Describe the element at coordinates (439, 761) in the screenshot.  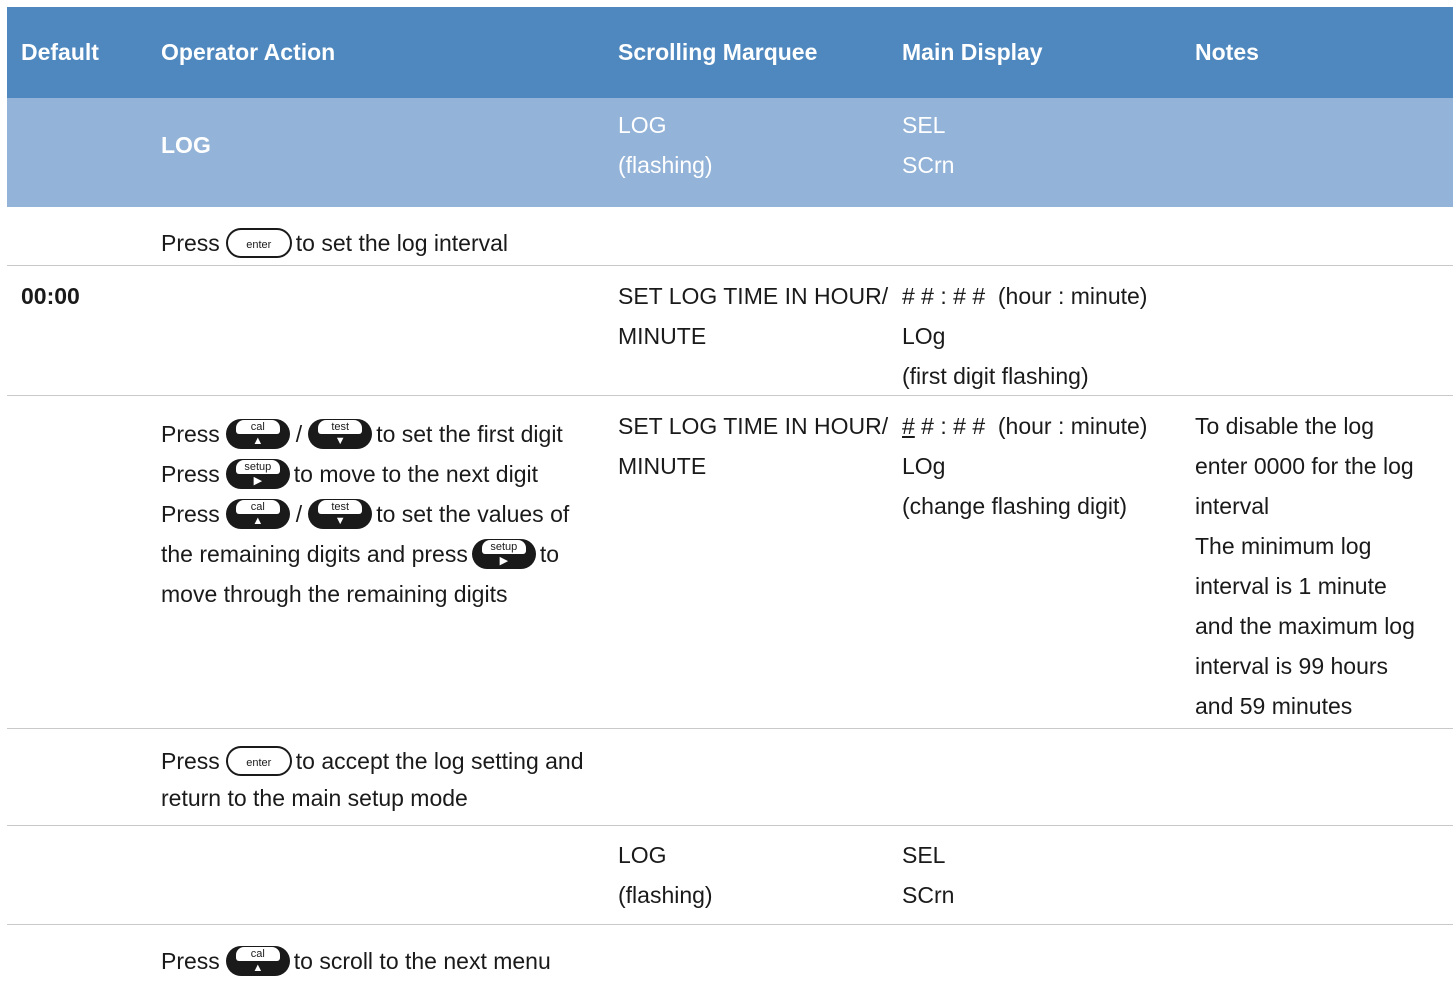
I see `row4-line1-text: to accept the log setting and` at that location.